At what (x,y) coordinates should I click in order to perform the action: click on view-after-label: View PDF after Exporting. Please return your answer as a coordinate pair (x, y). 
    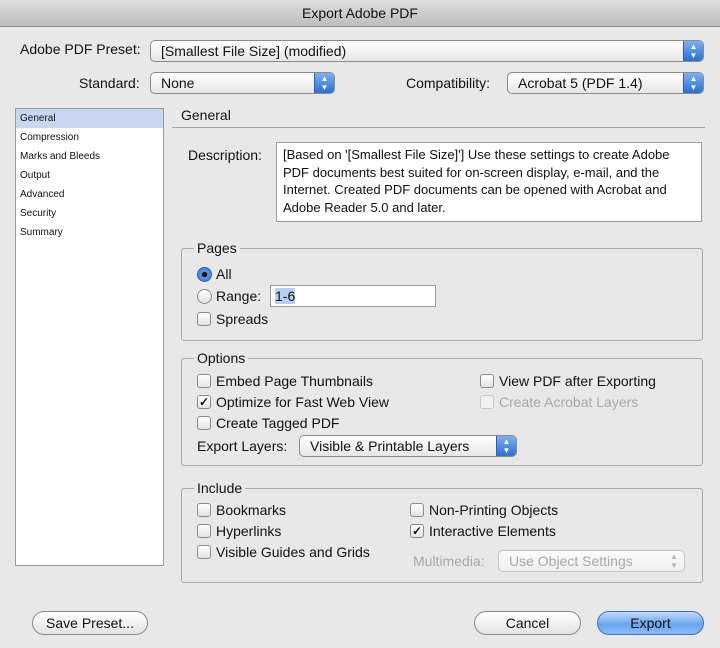
    Looking at the image, I should click on (577, 381).